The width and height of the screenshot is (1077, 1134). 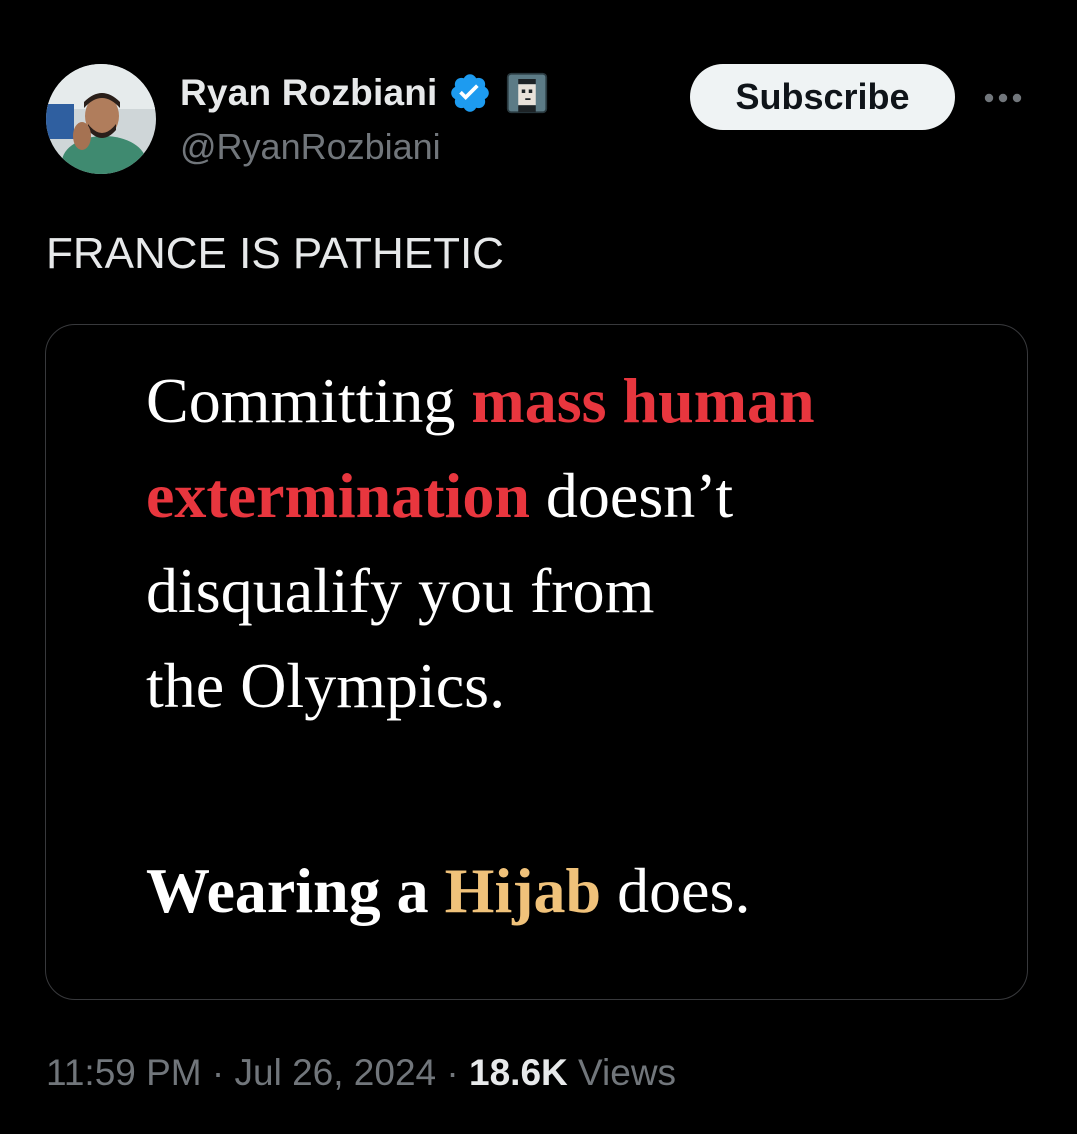 What do you see at coordinates (676, 890) in the screenshot?
I see `media-text-normal: does.` at bounding box center [676, 890].